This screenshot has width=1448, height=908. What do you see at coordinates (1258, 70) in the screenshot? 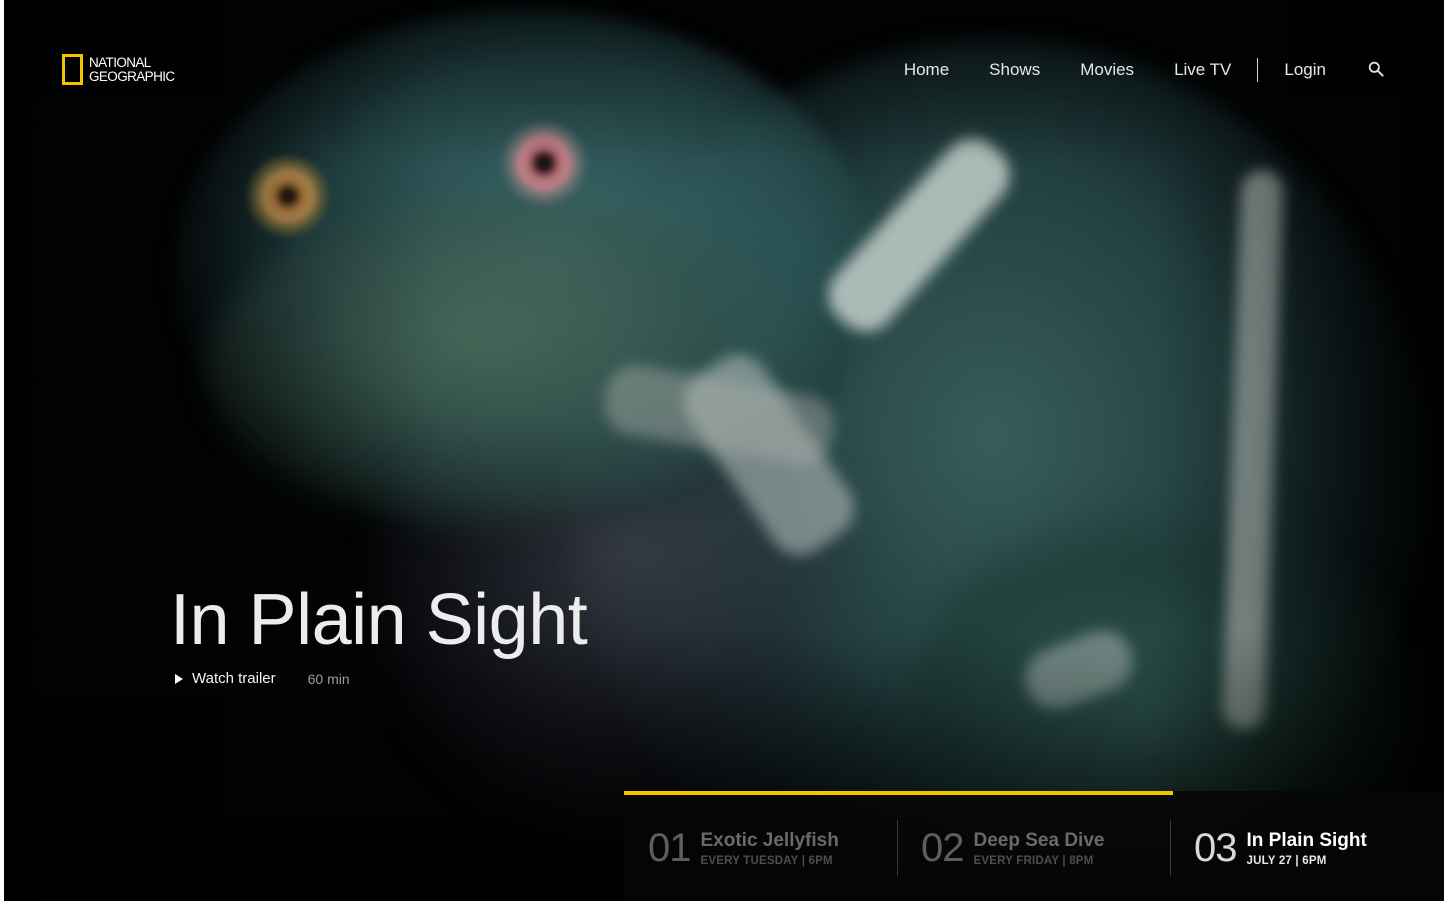
I see `nav-divider` at bounding box center [1258, 70].